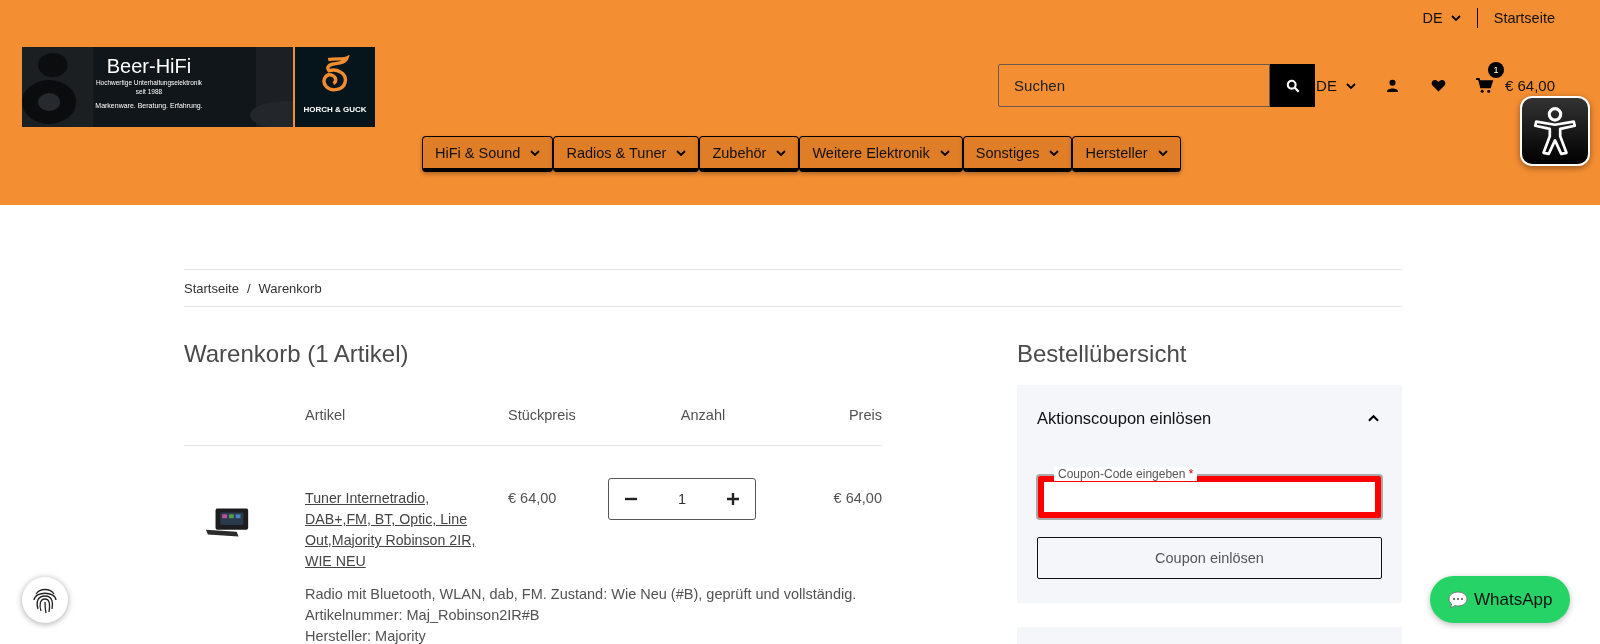  What do you see at coordinates (1438, 85) in the screenshot?
I see `heart-icon` at bounding box center [1438, 85].